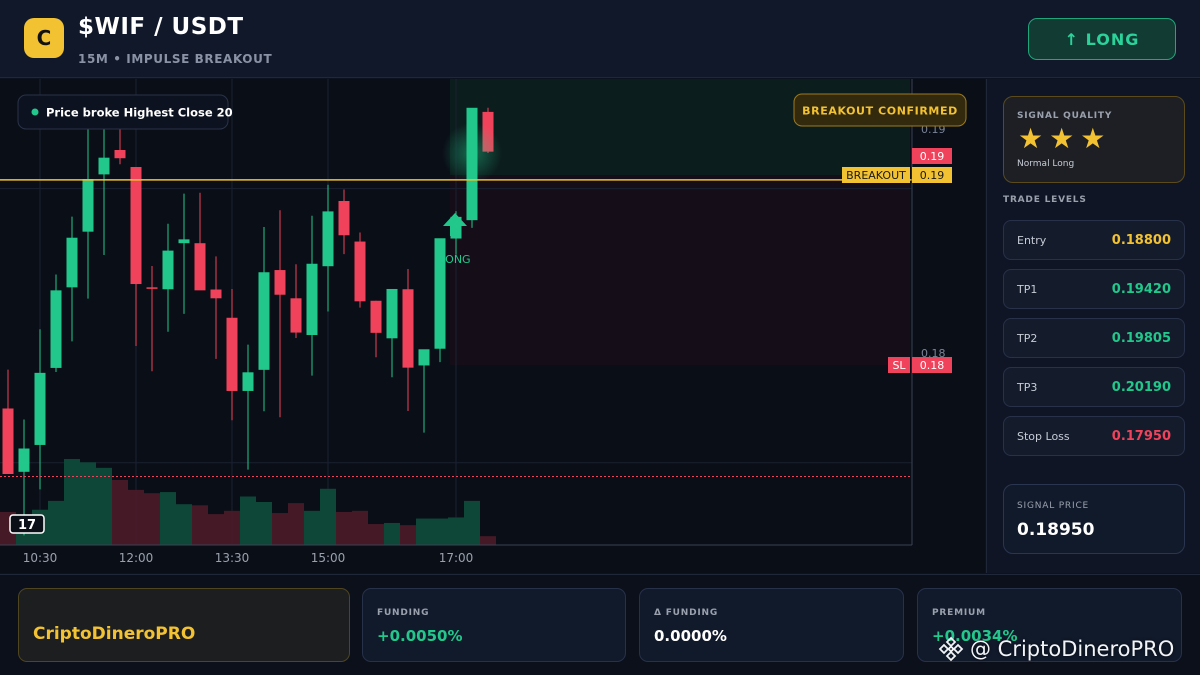  I want to click on pair-title: $WIF / USDT, so click(161, 27).